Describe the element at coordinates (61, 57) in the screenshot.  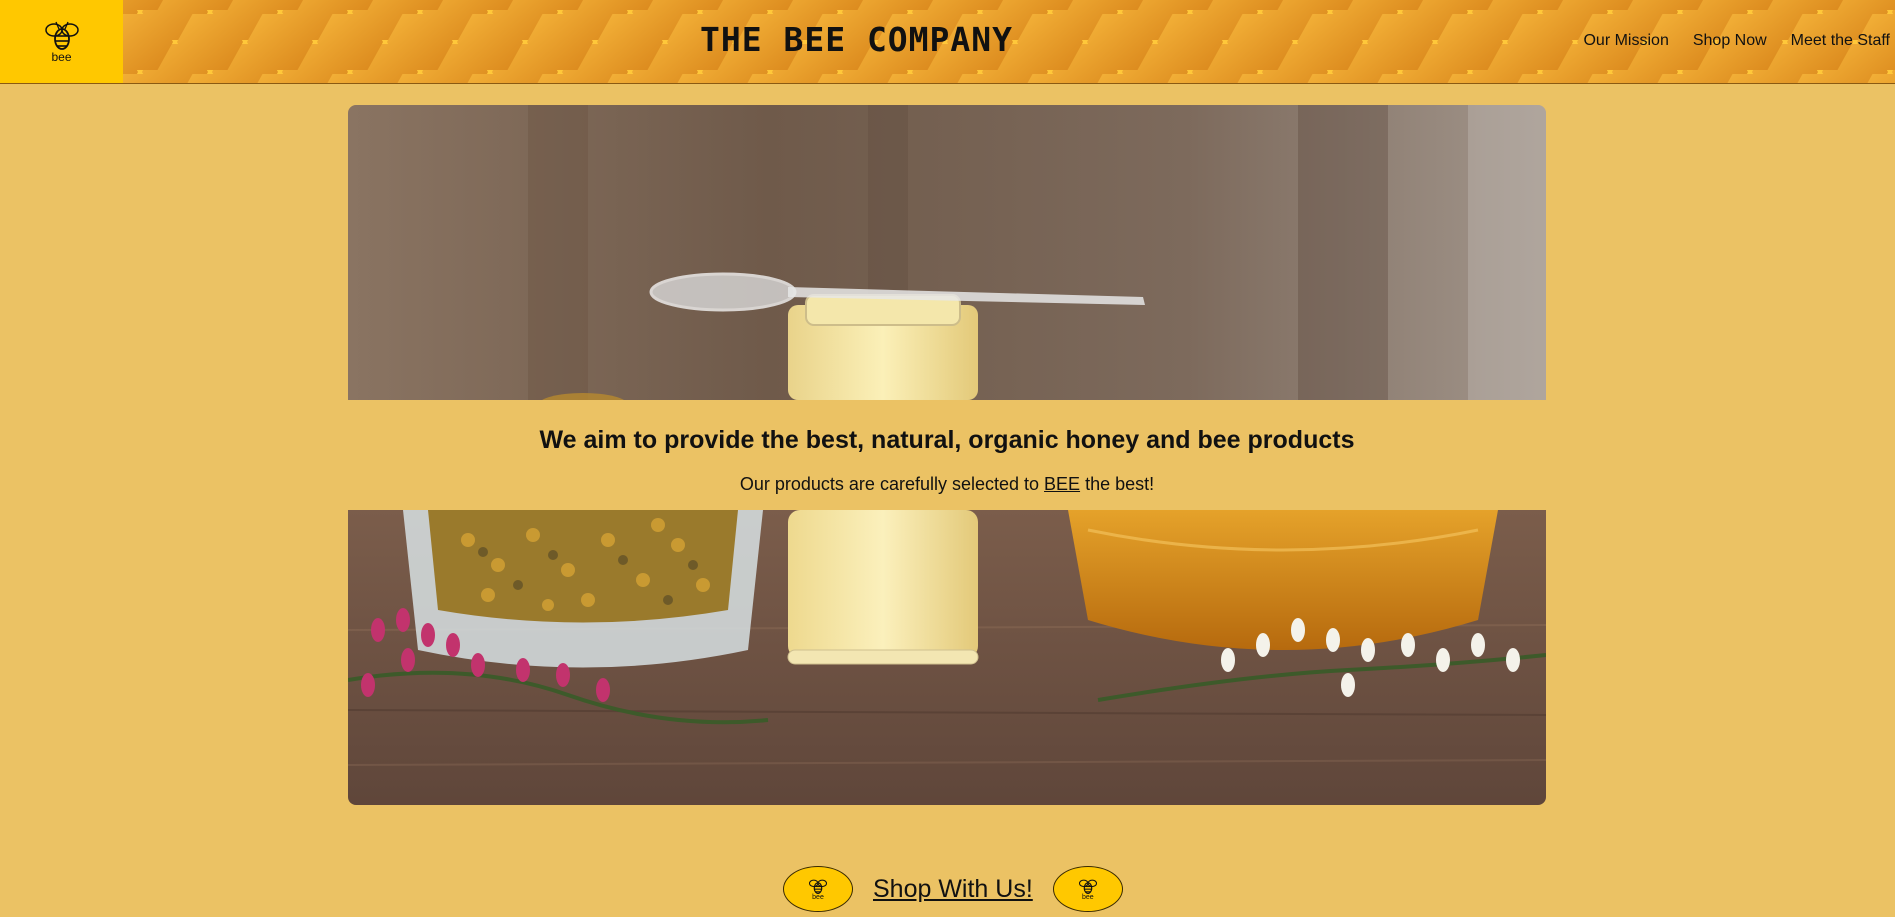
I see `logo-text: bee` at that location.